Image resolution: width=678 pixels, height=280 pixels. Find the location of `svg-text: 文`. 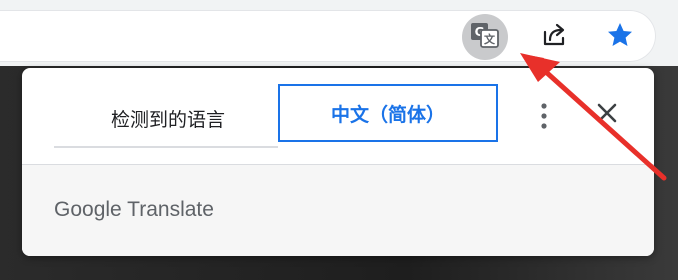

svg-text: 文 is located at coordinates (490, 39).